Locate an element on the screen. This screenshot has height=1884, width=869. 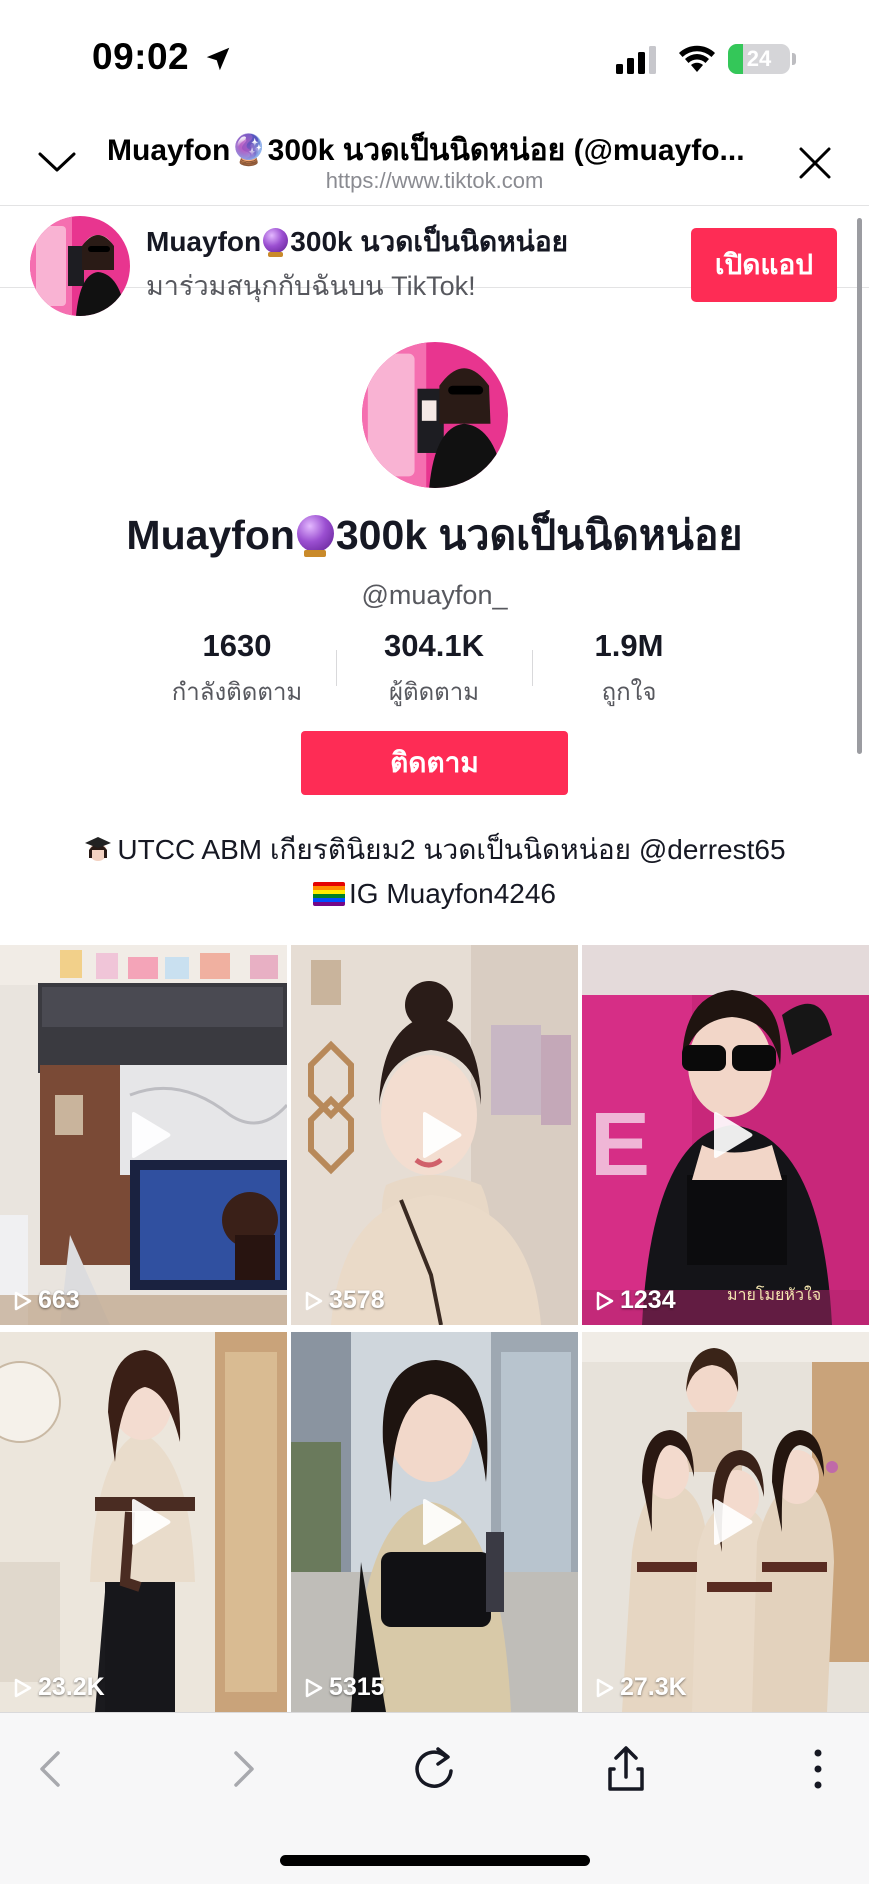
banner-avatar is located at coordinates (80, 266).